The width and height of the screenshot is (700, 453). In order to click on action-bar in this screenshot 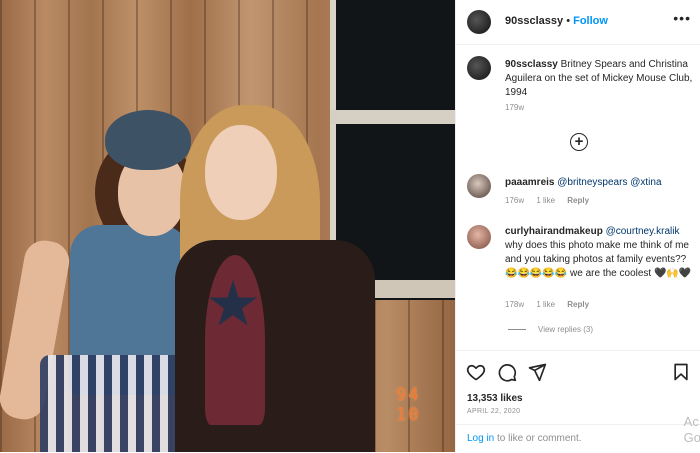, I will do `click(578, 370)`.